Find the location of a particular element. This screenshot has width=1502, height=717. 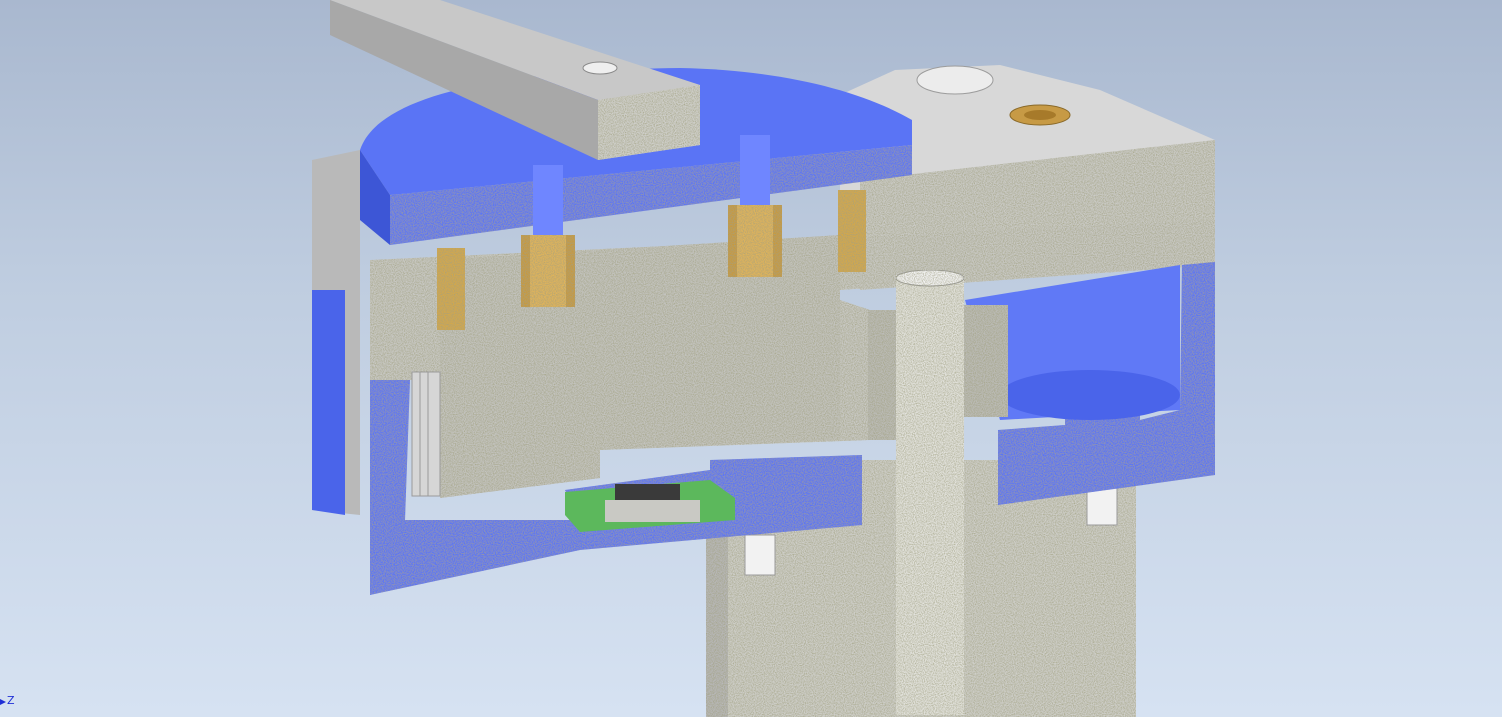

axis-label: Z is located at coordinates (11, 700).